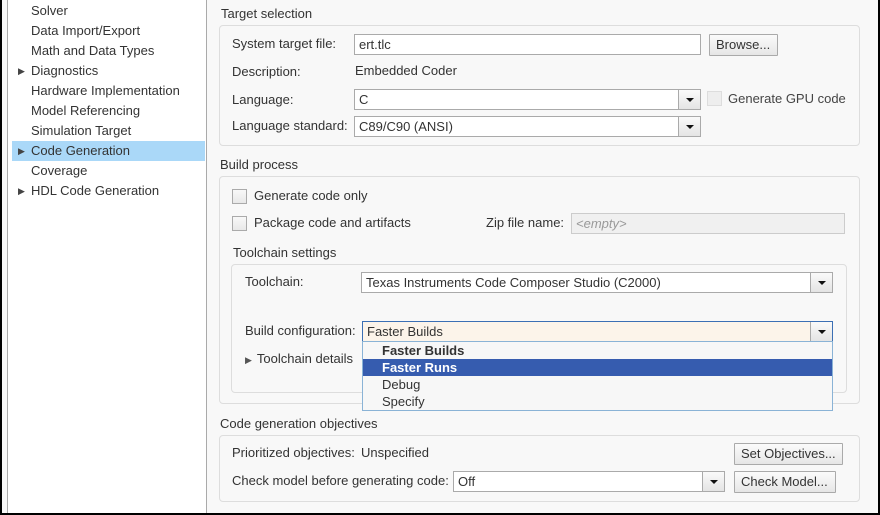 The height and width of the screenshot is (515, 880). What do you see at coordinates (332, 222) in the screenshot?
I see `package-code-label: Package code and artifacts` at bounding box center [332, 222].